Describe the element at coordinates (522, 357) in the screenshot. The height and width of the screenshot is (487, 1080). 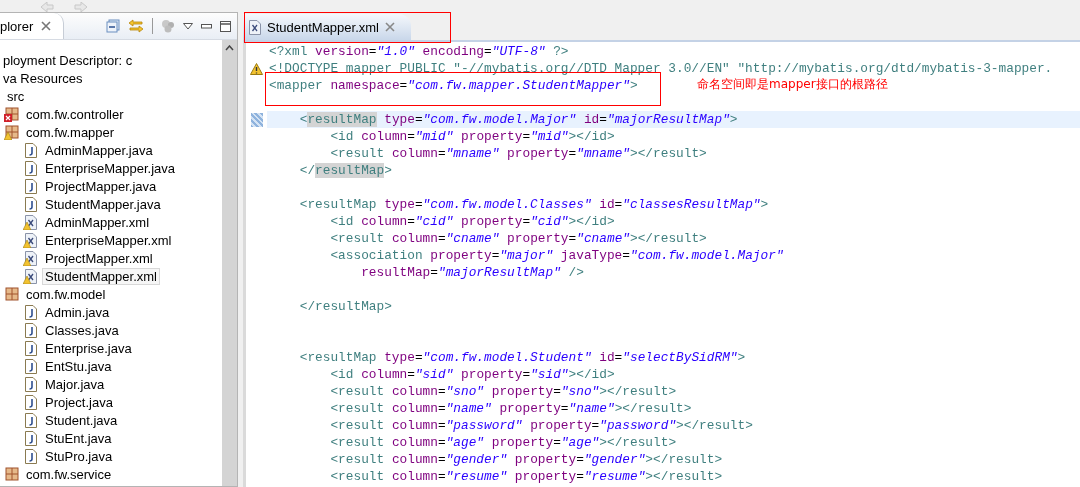
I see `code-line: <resultMap type="com.fw.model.Student" id="selectBySidRM">` at that location.